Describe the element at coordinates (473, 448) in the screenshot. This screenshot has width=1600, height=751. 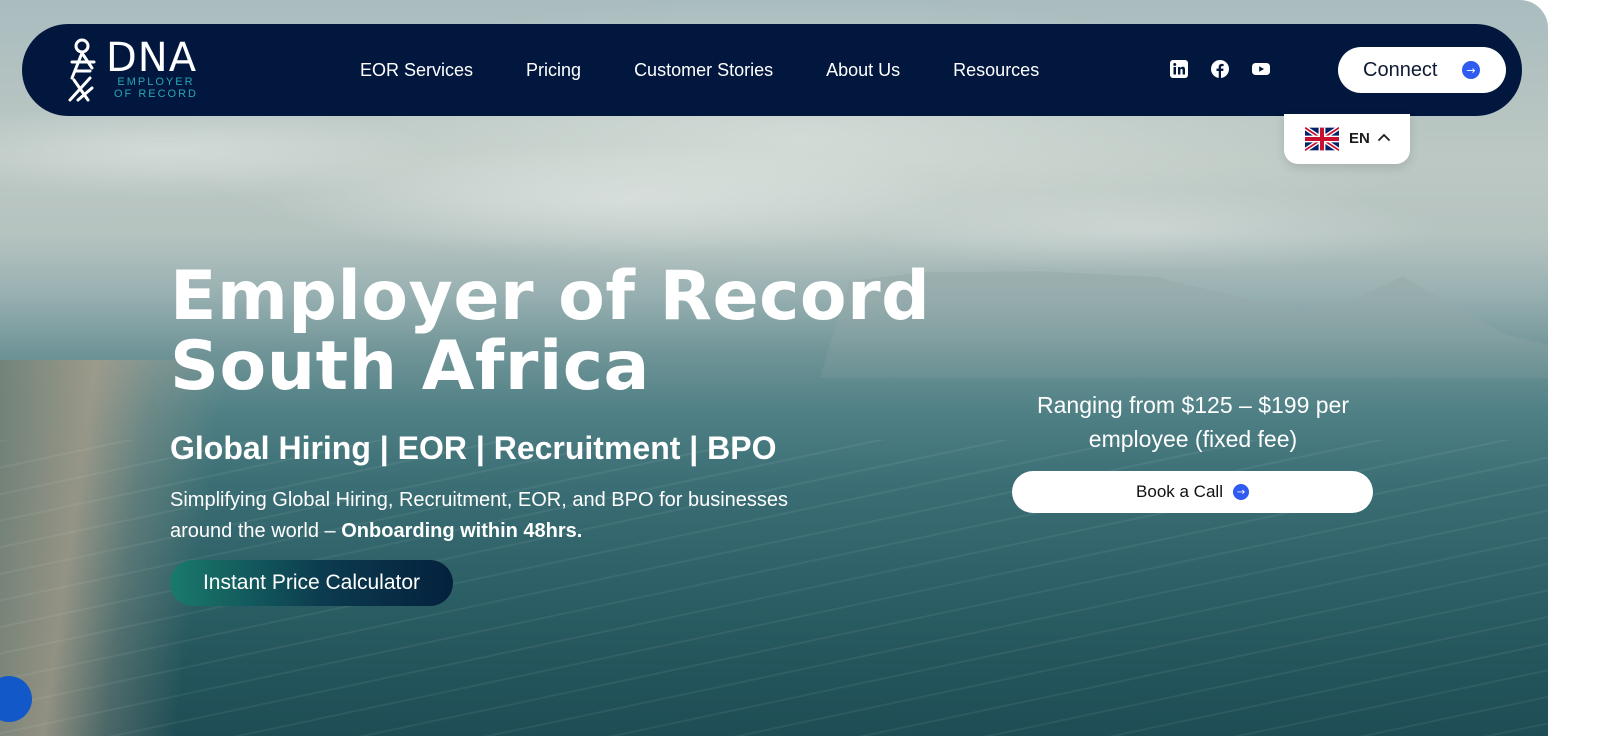
I see `hero-subtitle: Global Hiring | EOR | Recruitment | BPO` at that location.